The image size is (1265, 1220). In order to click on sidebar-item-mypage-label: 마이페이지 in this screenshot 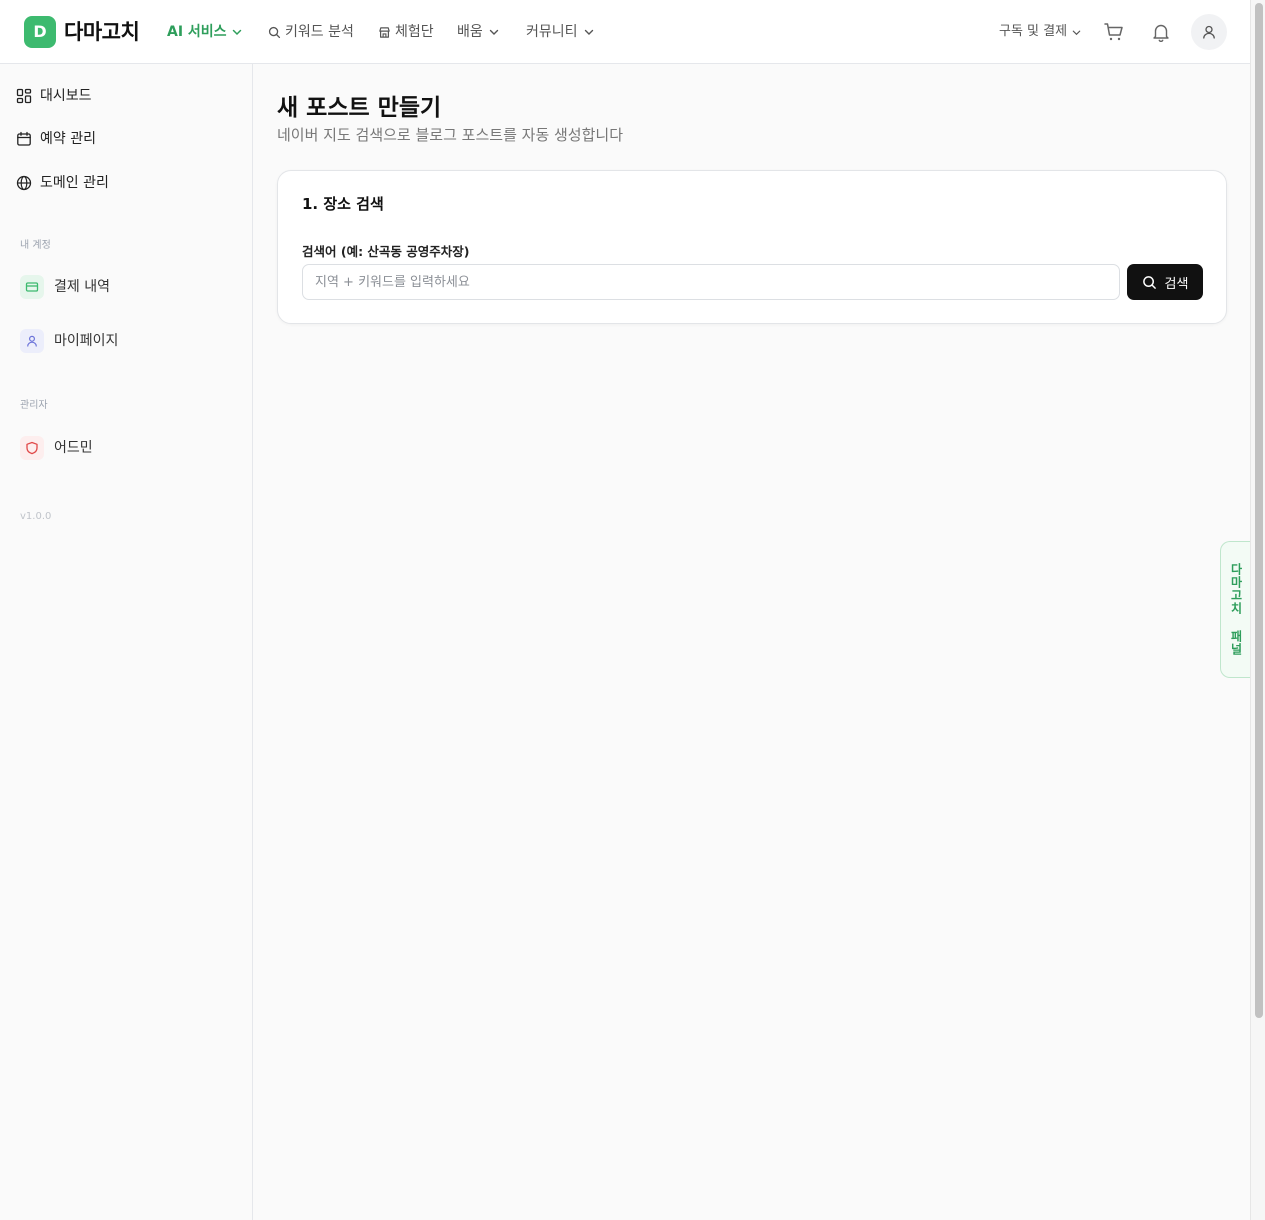, I will do `click(86, 341)`.